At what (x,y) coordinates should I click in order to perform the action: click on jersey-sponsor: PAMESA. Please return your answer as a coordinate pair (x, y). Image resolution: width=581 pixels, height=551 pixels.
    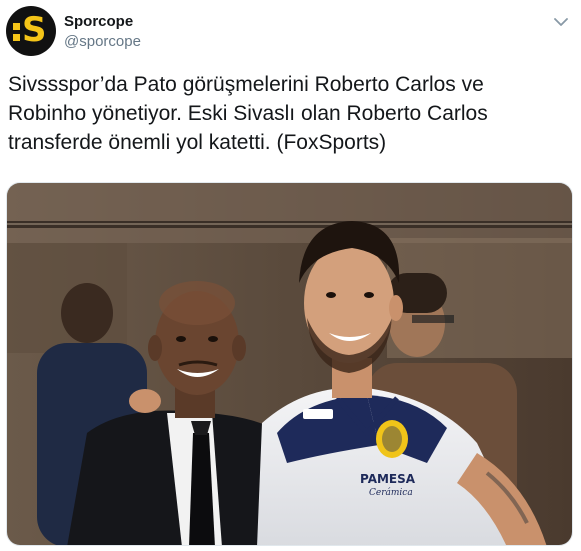
    Looking at the image, I should click on (388, 479).